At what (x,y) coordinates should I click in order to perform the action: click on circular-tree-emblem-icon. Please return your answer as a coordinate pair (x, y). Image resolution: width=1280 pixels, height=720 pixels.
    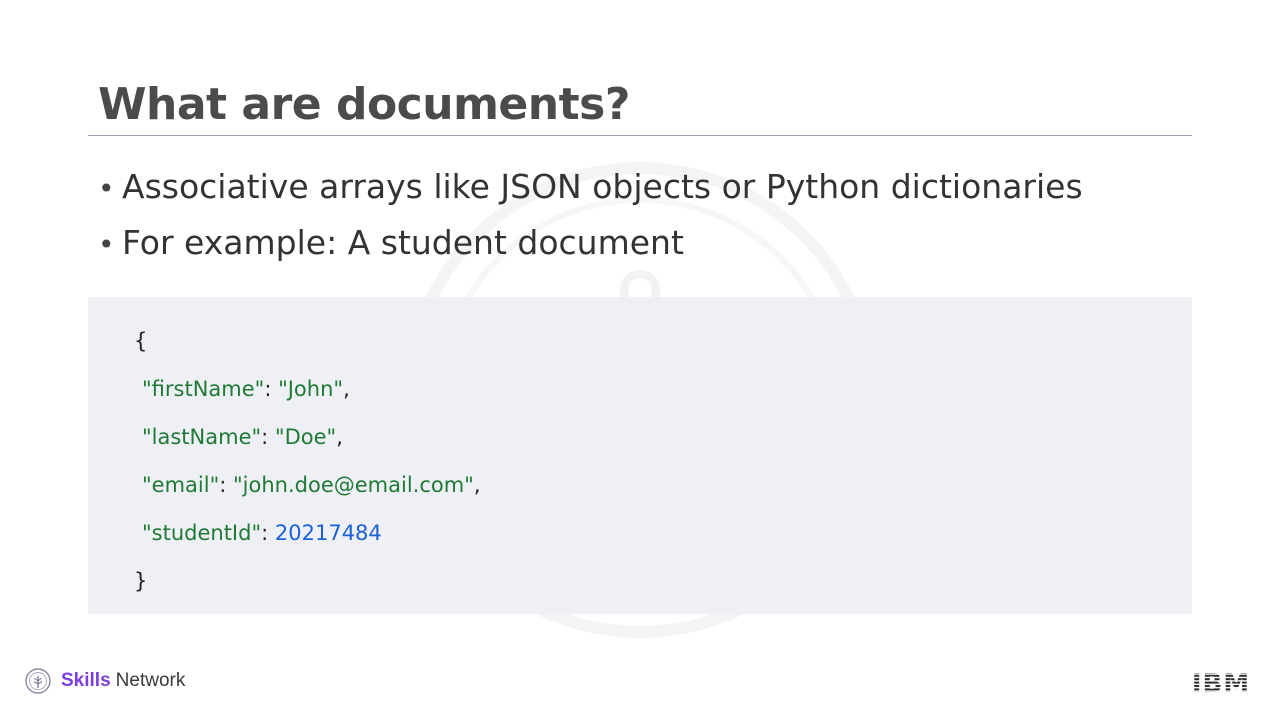
    Looking at the image, I should click on (38, 681).